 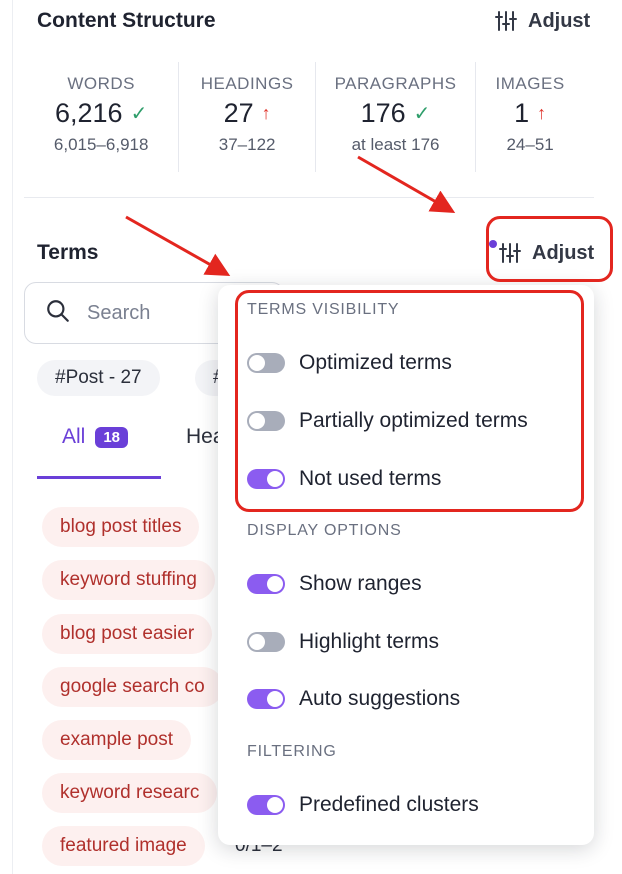 I want to click on arrow-to-menu, so click(x=178, y=245).